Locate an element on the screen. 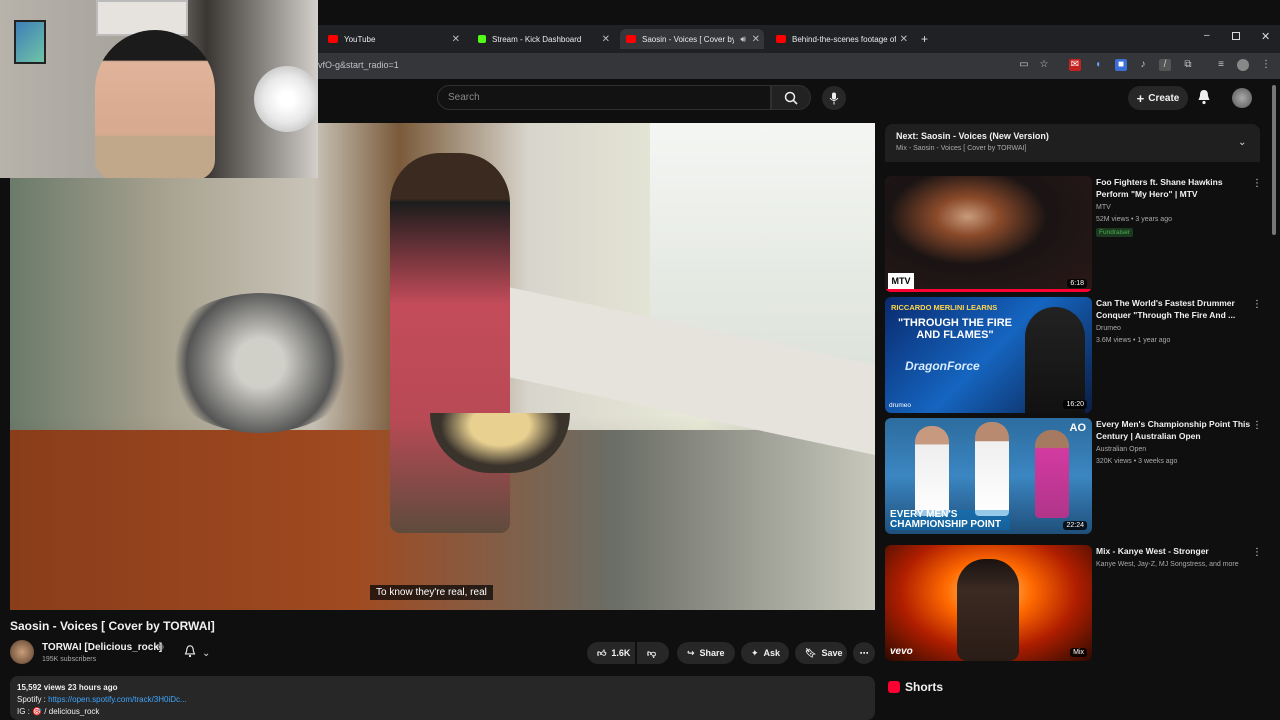 This screenshot has height=720, width=1280. video-thumbnail: vevo Mix is located at coordinates (988, 603).